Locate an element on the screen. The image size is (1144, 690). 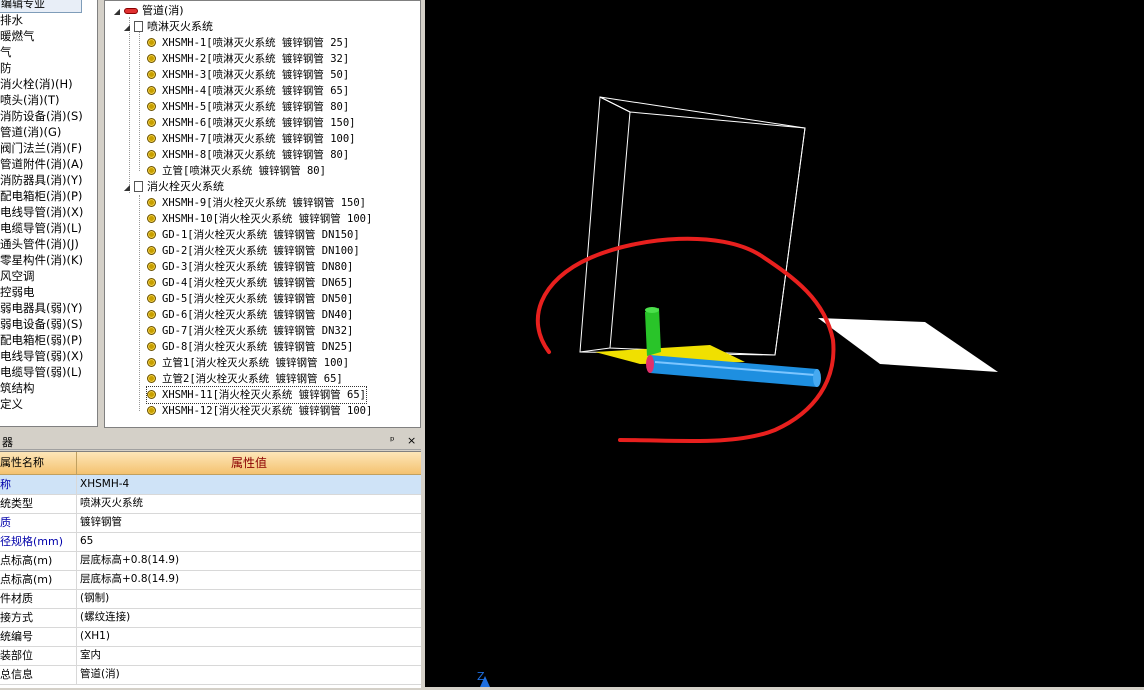
axis-z-label: Z is located at coordinates (481, 676).